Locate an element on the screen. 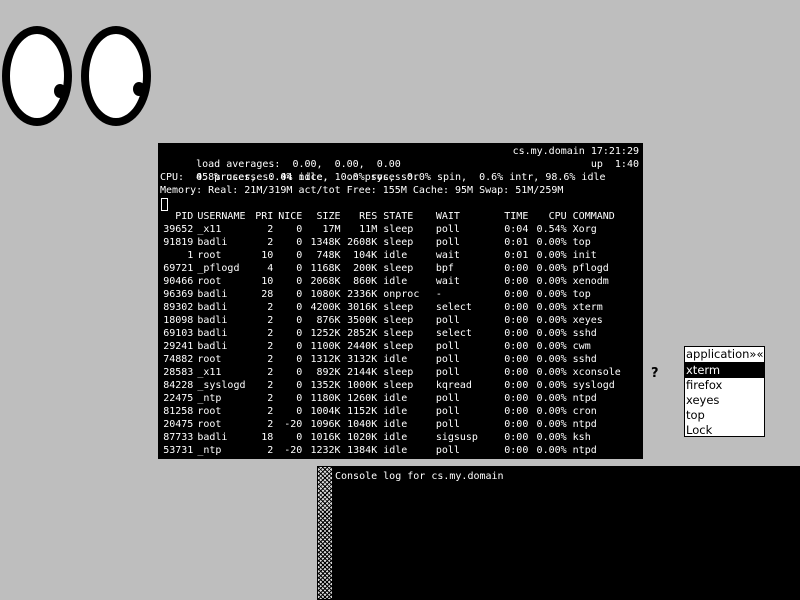 Image resolution: width=800 pixels, height=600 pixels. table-row: 1 root 10 0 748K 104K idle wait 0:01 0.00% init is located at coordinates (399, 255).